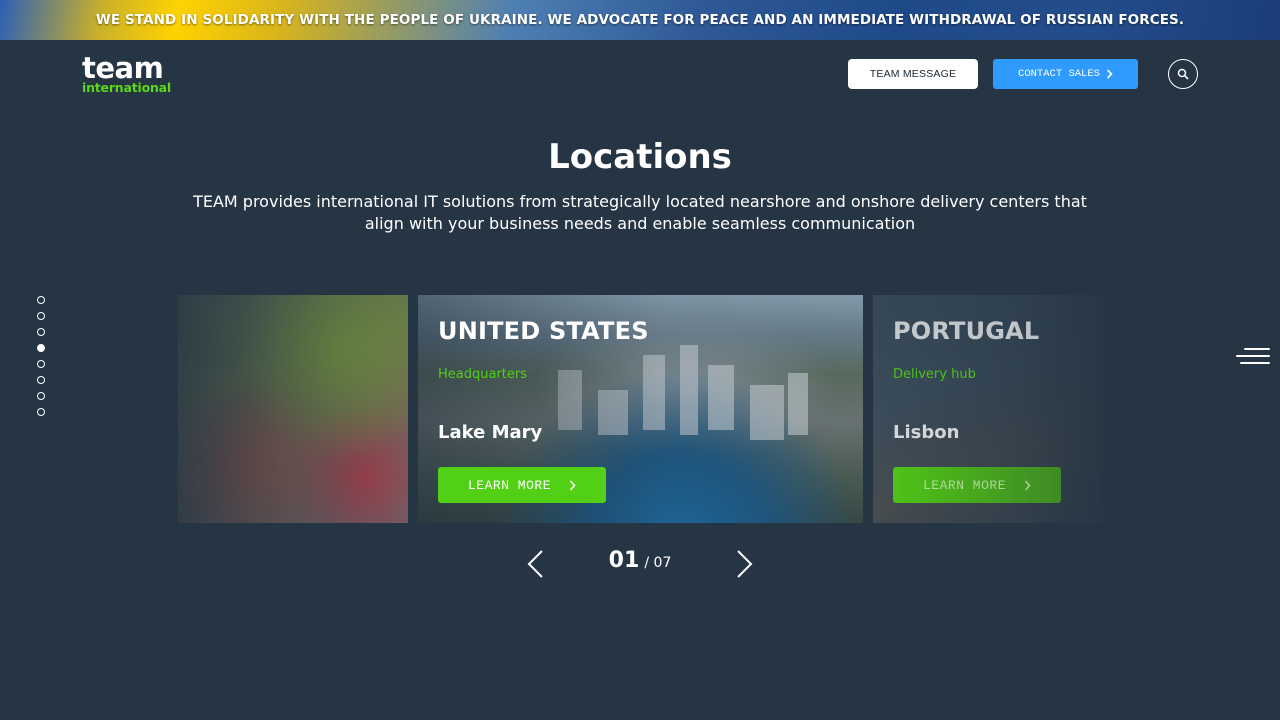 This screenshot has width=1280, height=720. I want to click on team-message-label: TEAM MESSAGE, so click(913, 74).